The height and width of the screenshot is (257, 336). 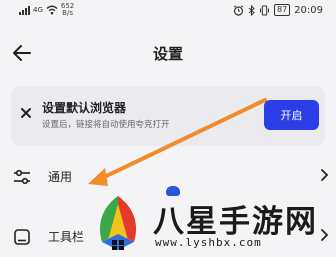 I want to click on status-left: 4G 652 B/s, so click(x=46, y=10).